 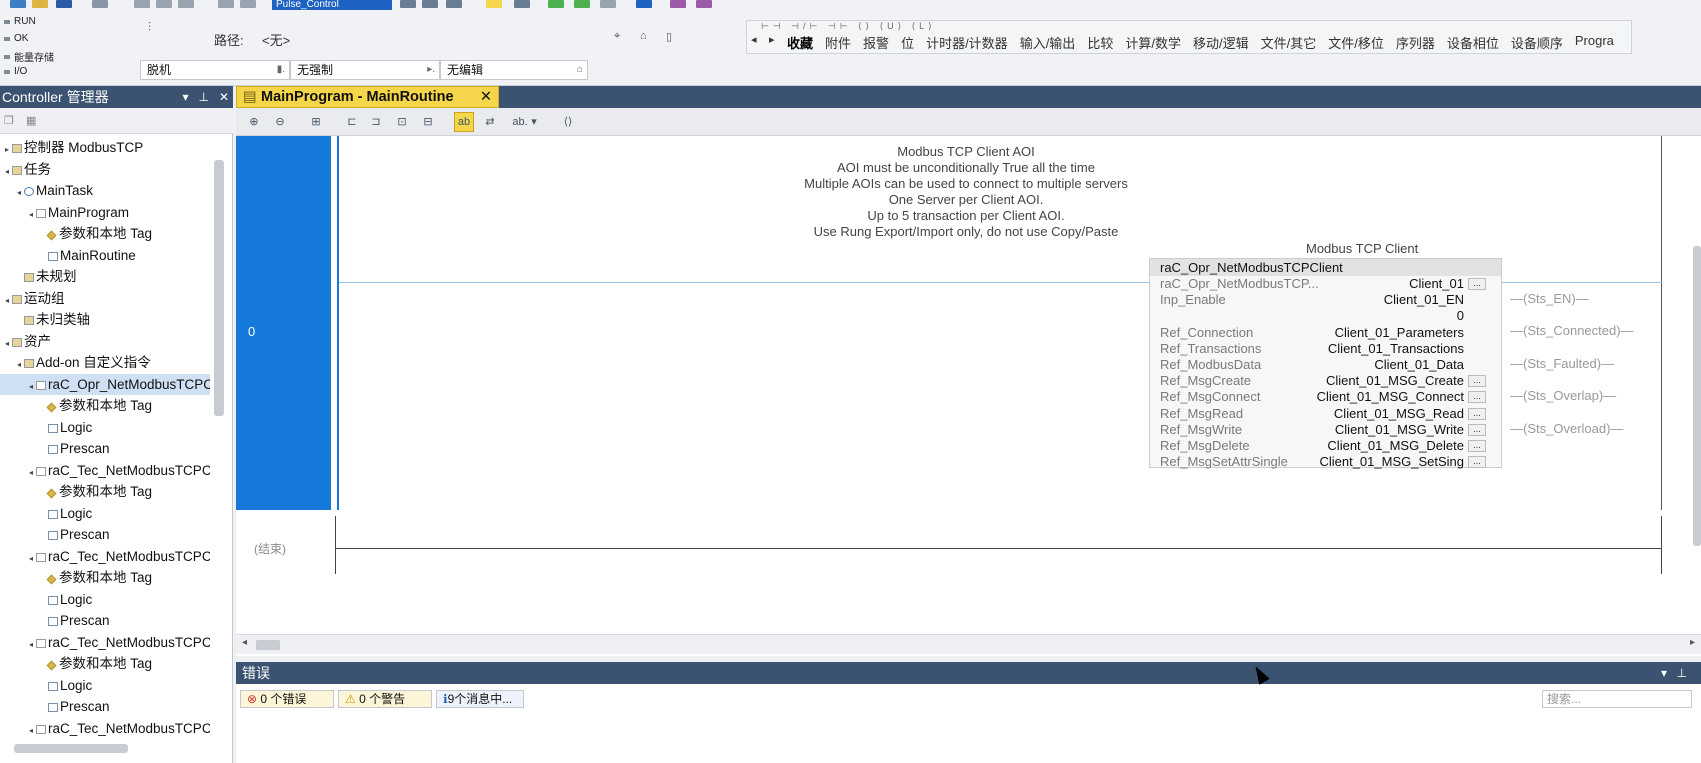 I want to click on panel-pin-icon: ⊥, so click(x=203, y=97).